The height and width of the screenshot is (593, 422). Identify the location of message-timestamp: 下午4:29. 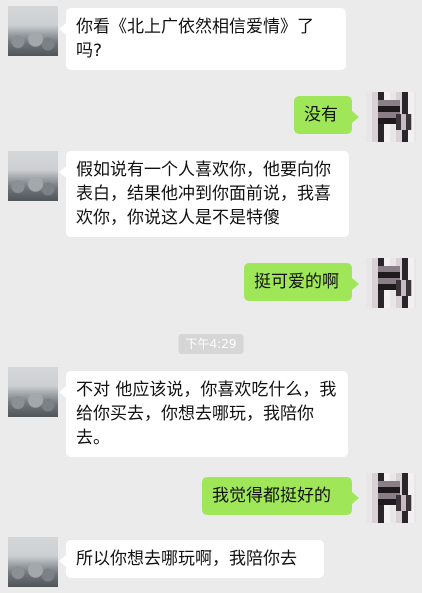
(211, 344).